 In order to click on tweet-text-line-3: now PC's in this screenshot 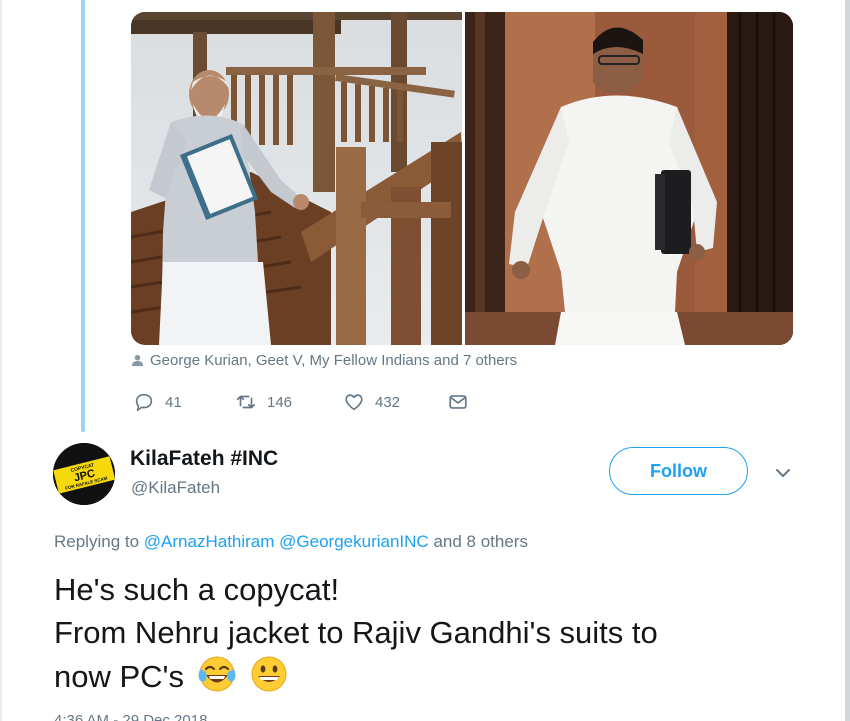, I will do `click(434, 676)`.